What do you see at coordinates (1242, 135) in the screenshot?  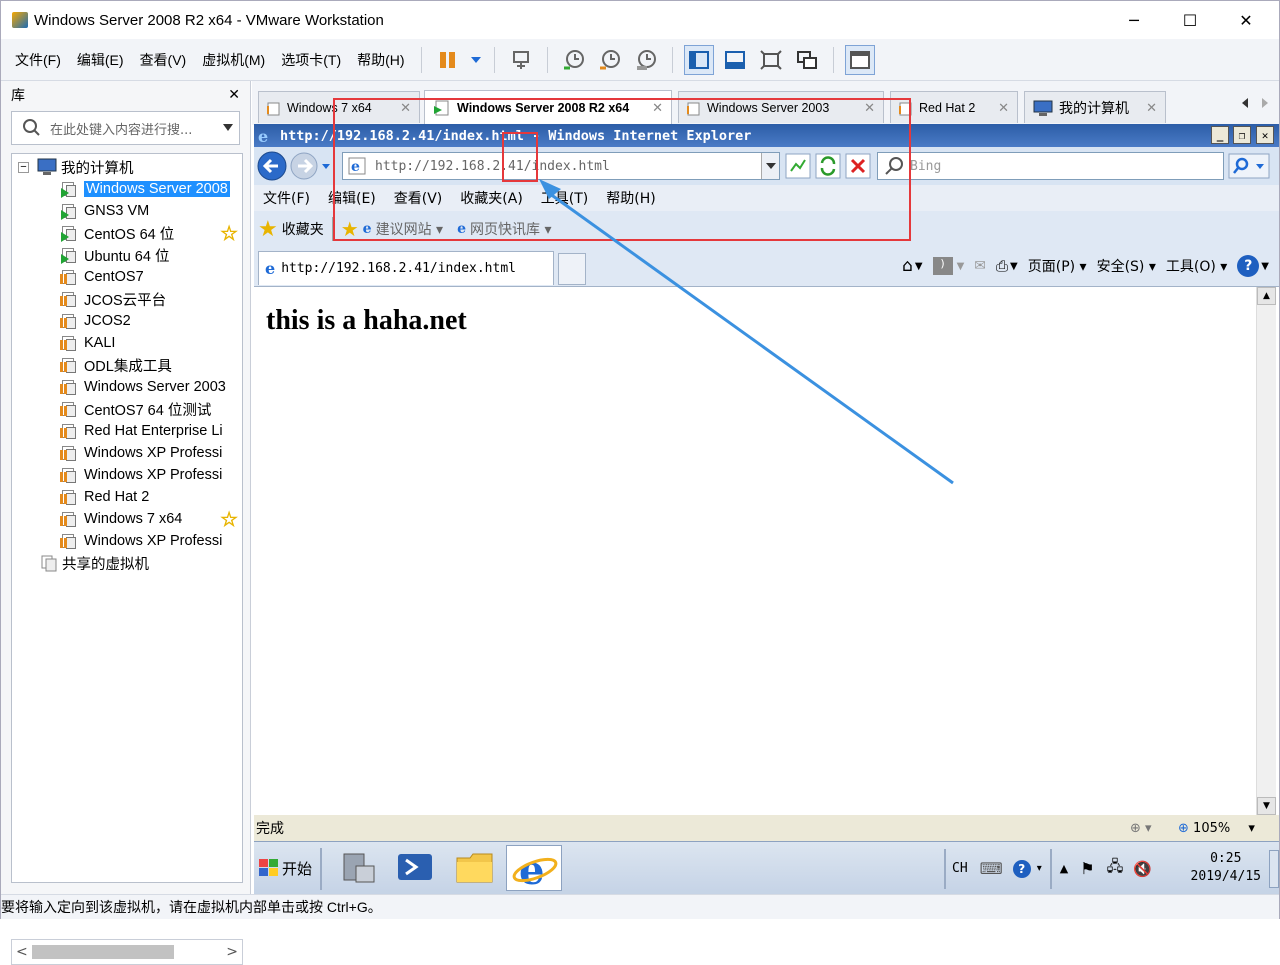 I see `ie-restore-button: ❐` at bounding box center [1242, 135].